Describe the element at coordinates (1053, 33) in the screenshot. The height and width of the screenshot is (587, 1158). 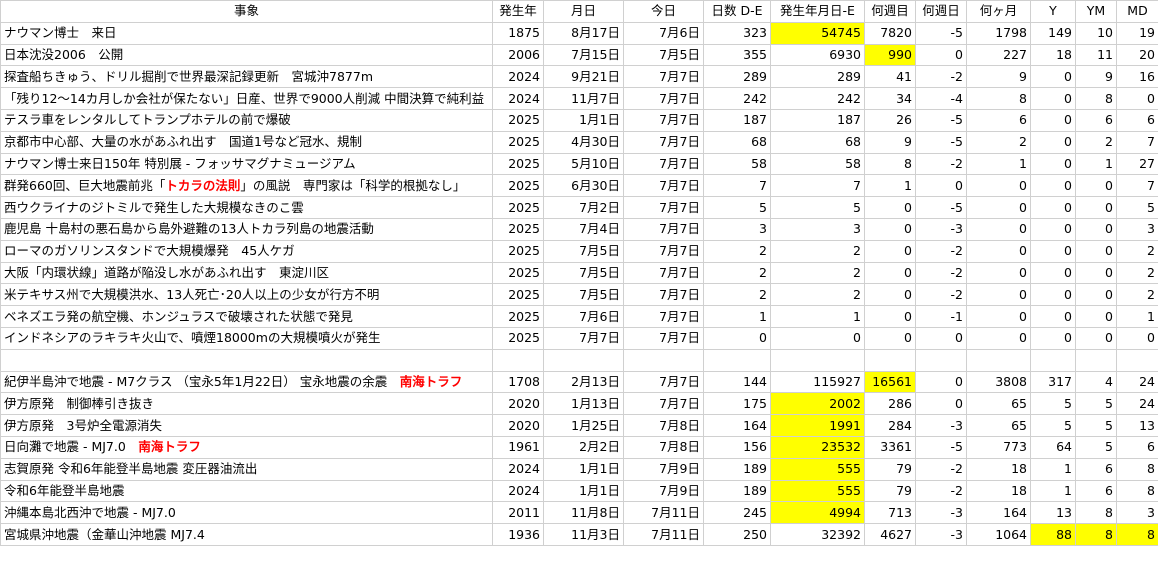
I see `cell-y: 149` at that location.